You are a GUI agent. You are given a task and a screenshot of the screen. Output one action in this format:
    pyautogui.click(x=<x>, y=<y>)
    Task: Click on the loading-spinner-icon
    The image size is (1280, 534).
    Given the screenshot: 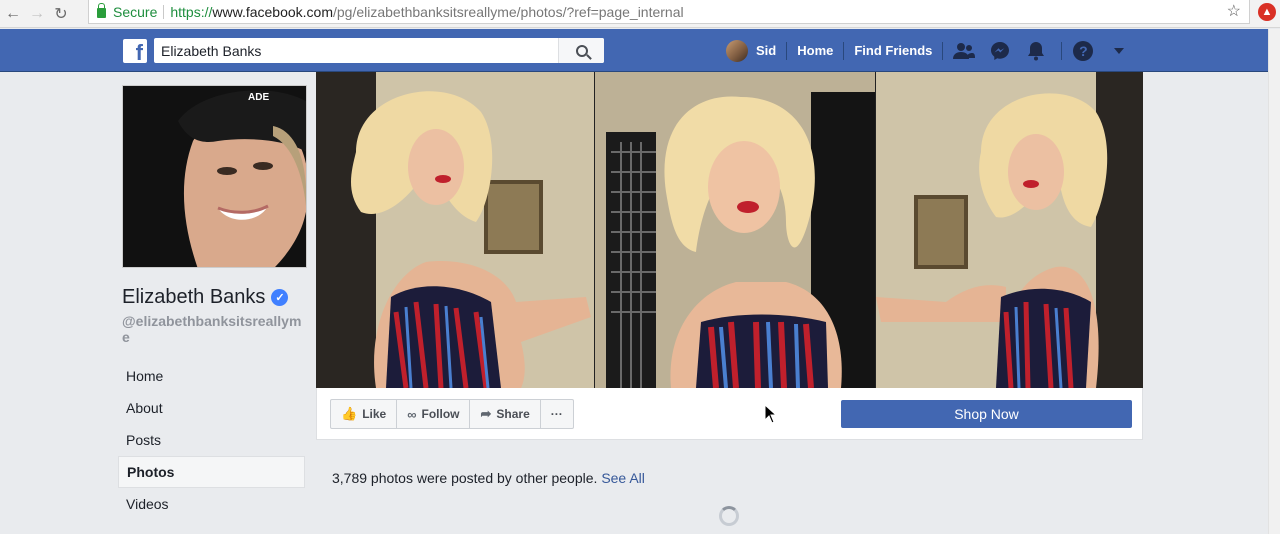 What is the action you would take?
    pyautogui.click(x=729, y=516)
    